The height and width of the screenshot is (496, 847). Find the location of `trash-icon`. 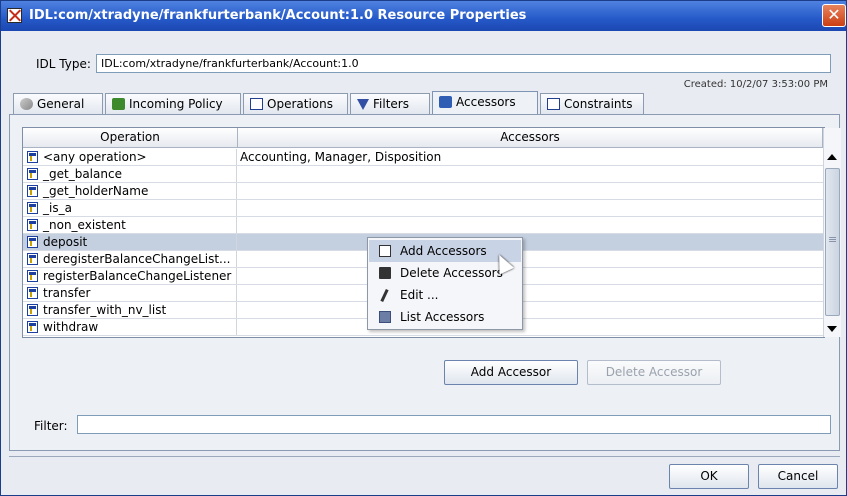

trash-icon is located at coordinates (385, 273).